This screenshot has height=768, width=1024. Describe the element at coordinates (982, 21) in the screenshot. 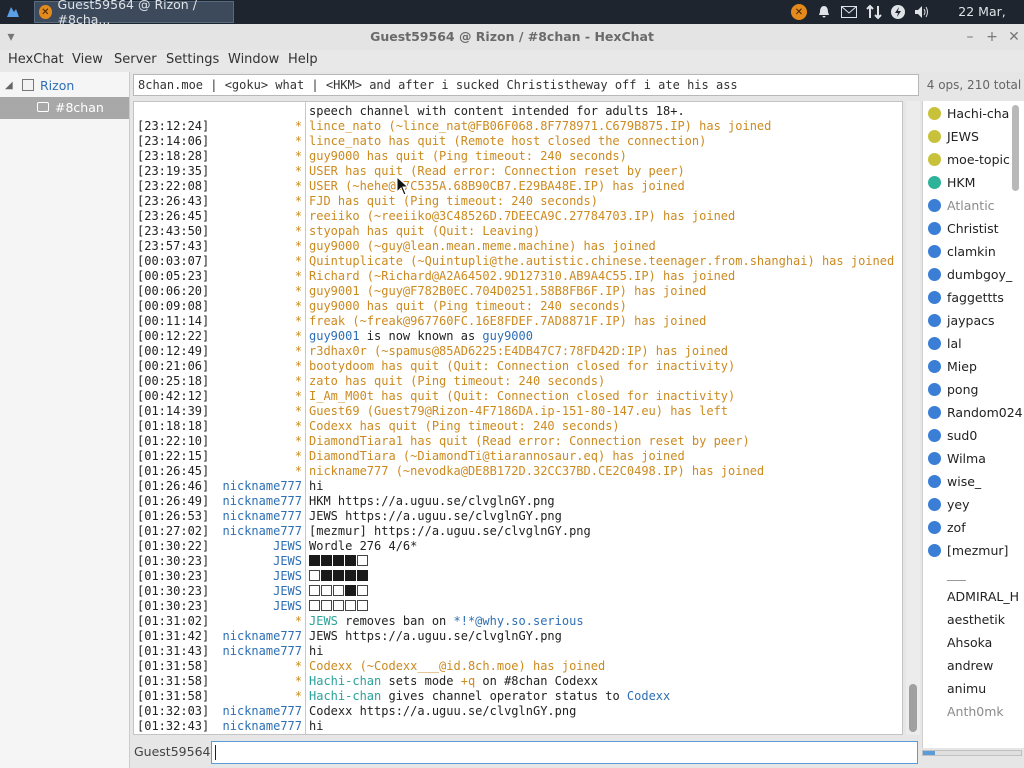

I see `clock: 22 Mar, 01:35` at that location.